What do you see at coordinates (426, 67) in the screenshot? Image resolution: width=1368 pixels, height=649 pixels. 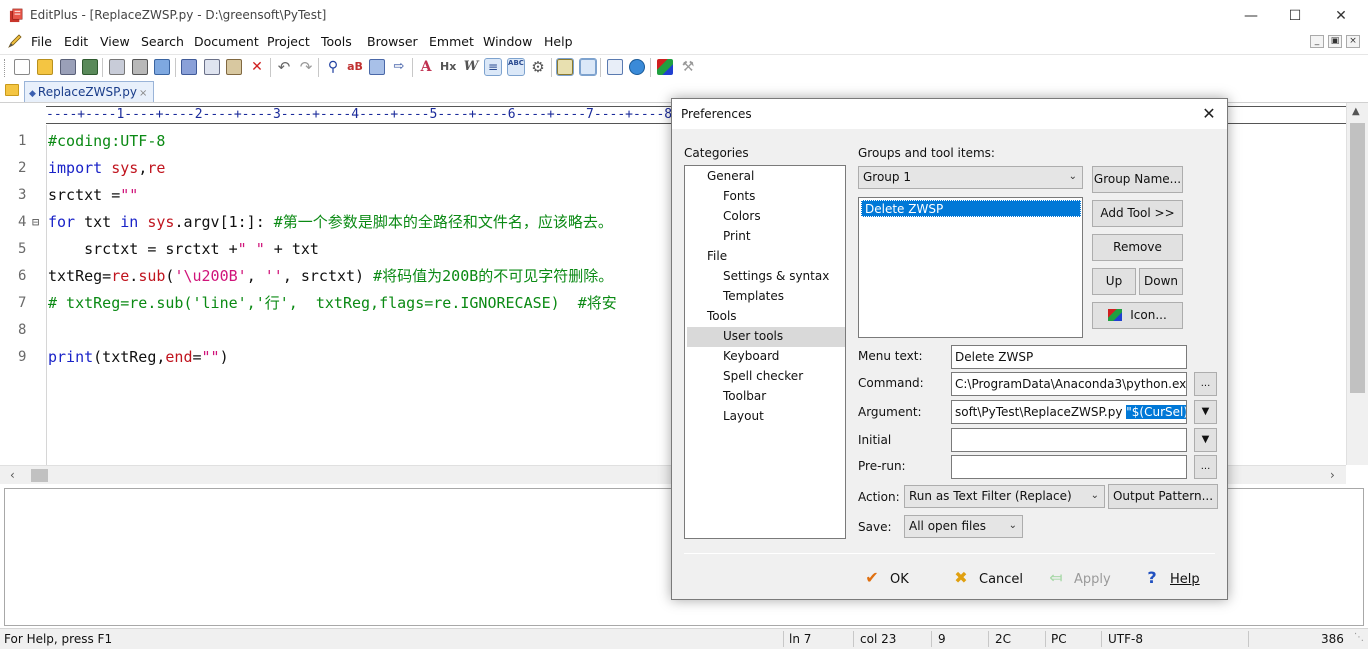 I see `font-icon: A` at bounding box center [426, 67].